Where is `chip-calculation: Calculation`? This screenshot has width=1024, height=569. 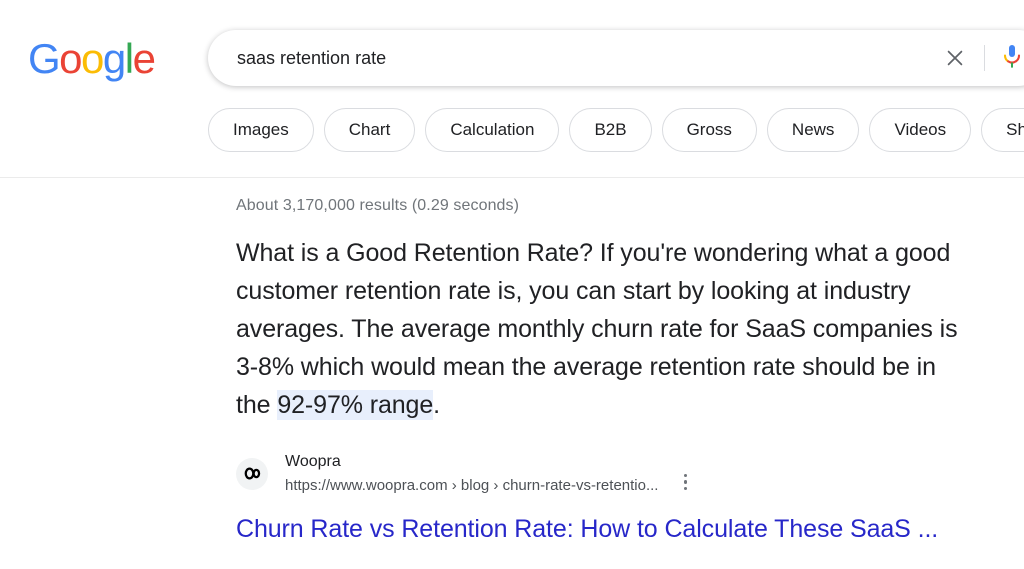
chip-calculation: Calculation is located at coordinates (492, 130).